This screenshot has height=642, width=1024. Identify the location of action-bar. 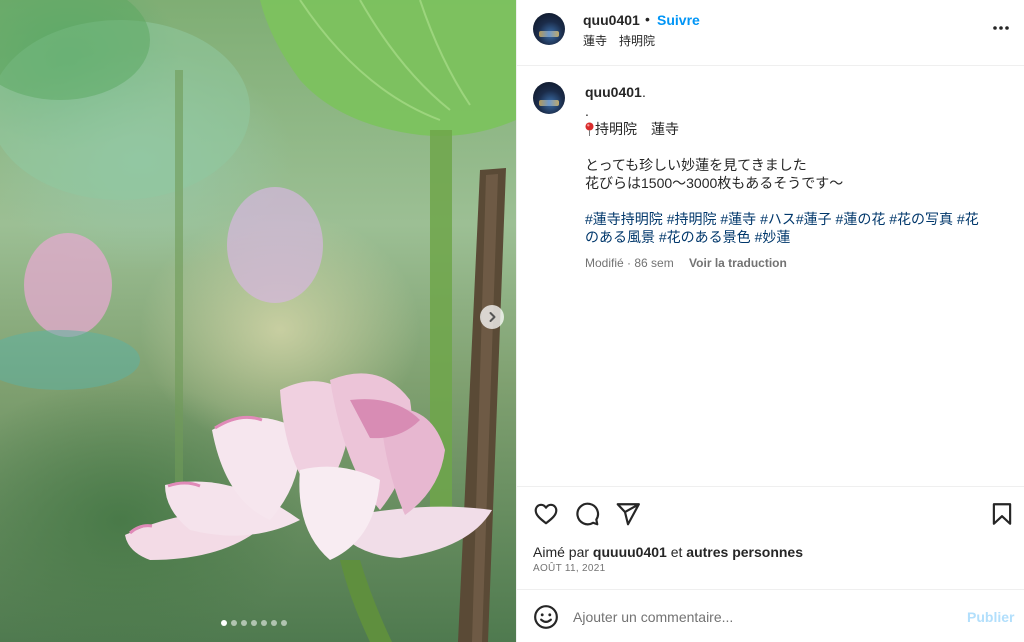
(770, 513).